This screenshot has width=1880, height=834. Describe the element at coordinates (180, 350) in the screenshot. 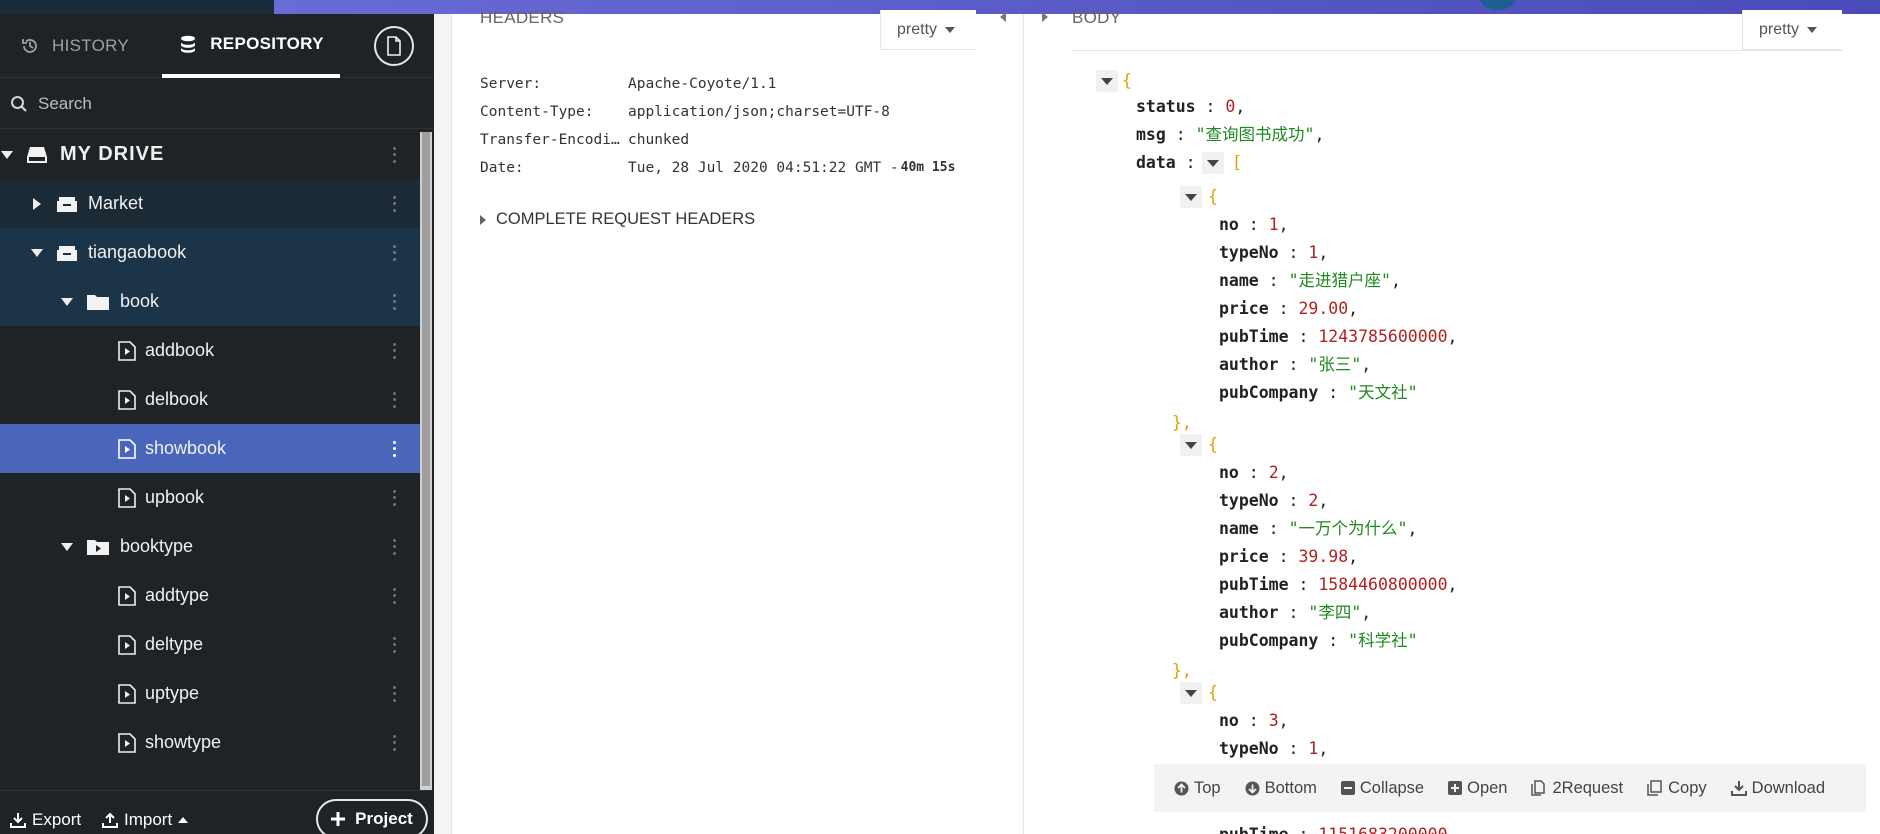

I see `tree-label-addbook: addbook` at that location.